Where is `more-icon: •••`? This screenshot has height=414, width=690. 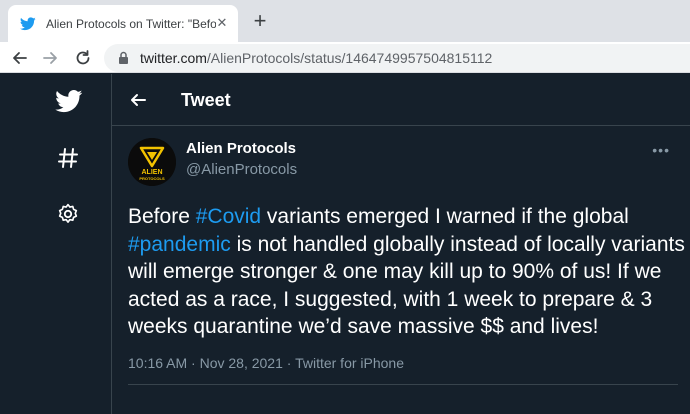
more-icon: ••• is located at coordinates (661, 150).